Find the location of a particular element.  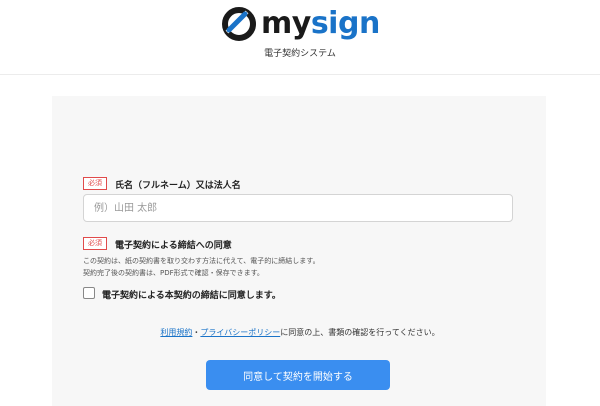

mysign-logo: mysign is located at coordinates (300, 24).